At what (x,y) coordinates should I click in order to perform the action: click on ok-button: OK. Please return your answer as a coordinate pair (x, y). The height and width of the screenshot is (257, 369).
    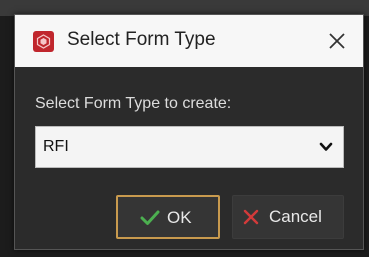
    Looking at the image, I should click on (168, 217).